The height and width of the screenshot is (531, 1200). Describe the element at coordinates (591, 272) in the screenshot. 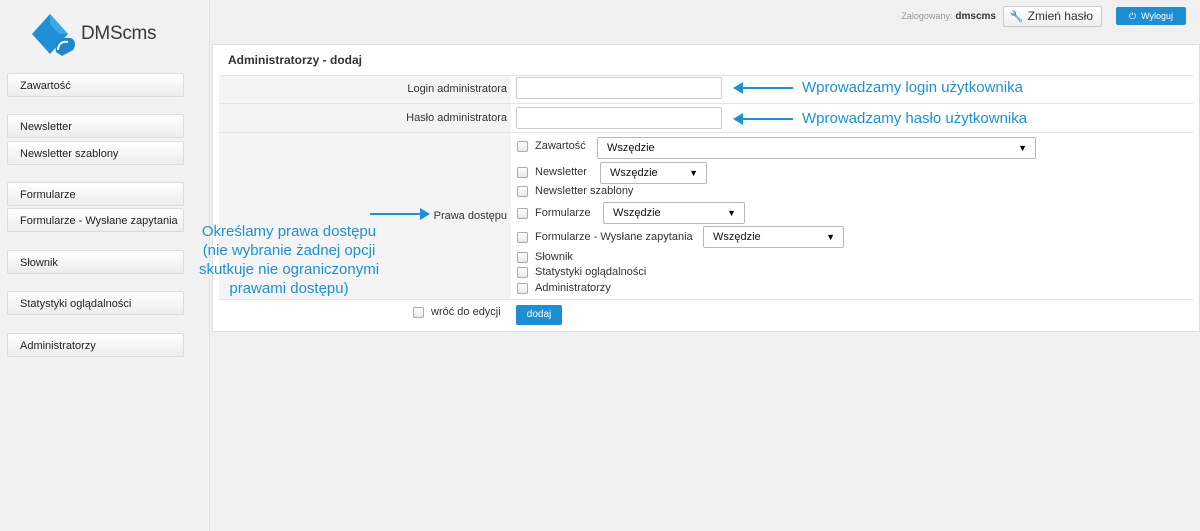

I see `permission-label-statystyki: Statystyki oglądalności` at that location.